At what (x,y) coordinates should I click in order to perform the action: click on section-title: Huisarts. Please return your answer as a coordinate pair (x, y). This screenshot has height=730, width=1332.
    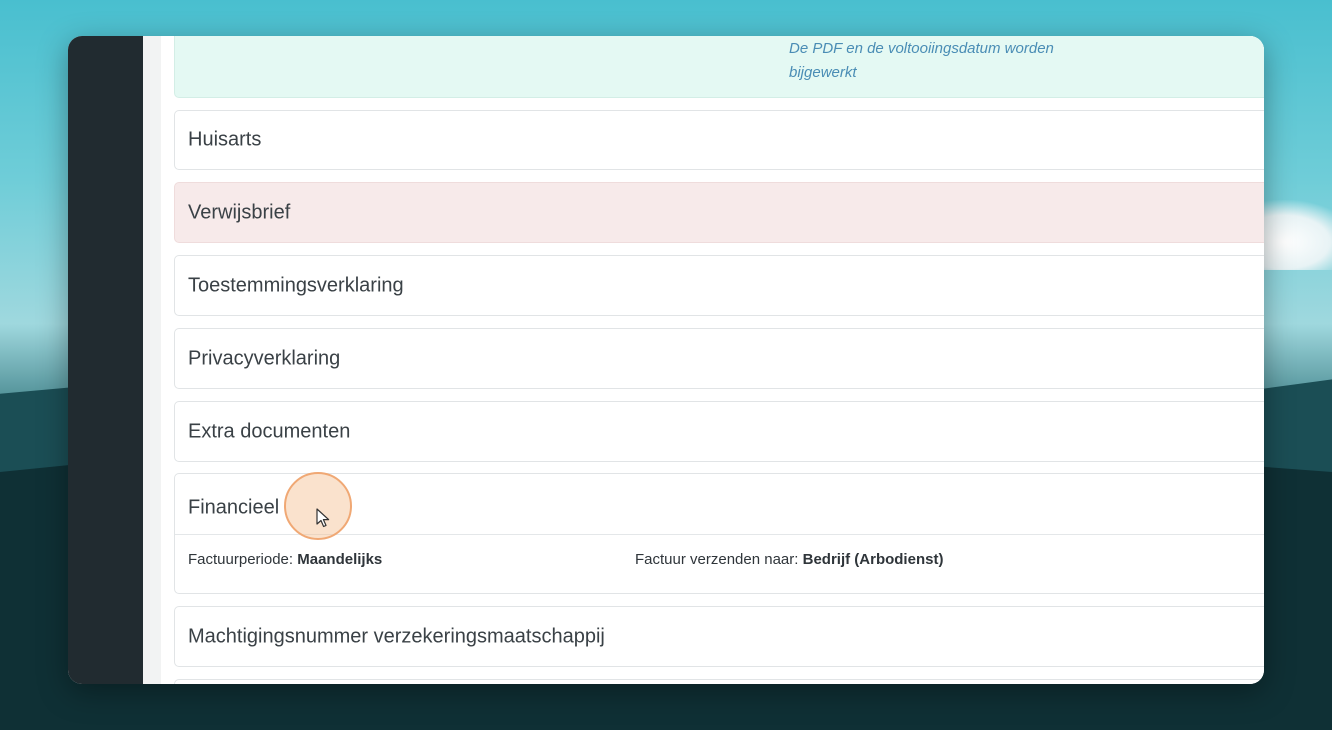
    Looking at the image, I should click on (225, 139).